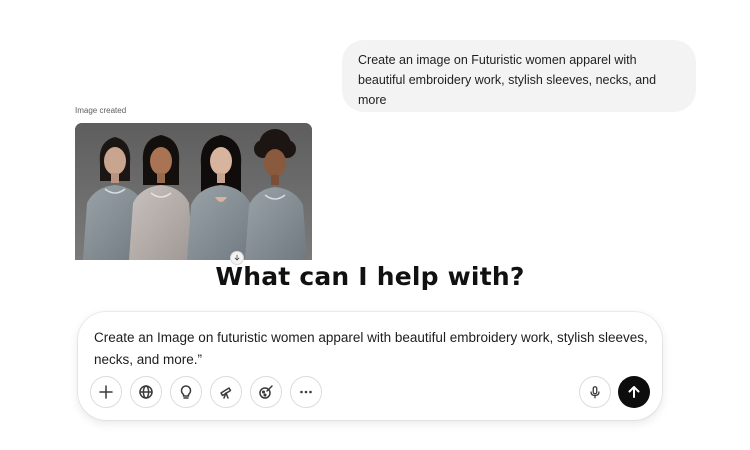  I want to click on reason-button, so click(186, 392).